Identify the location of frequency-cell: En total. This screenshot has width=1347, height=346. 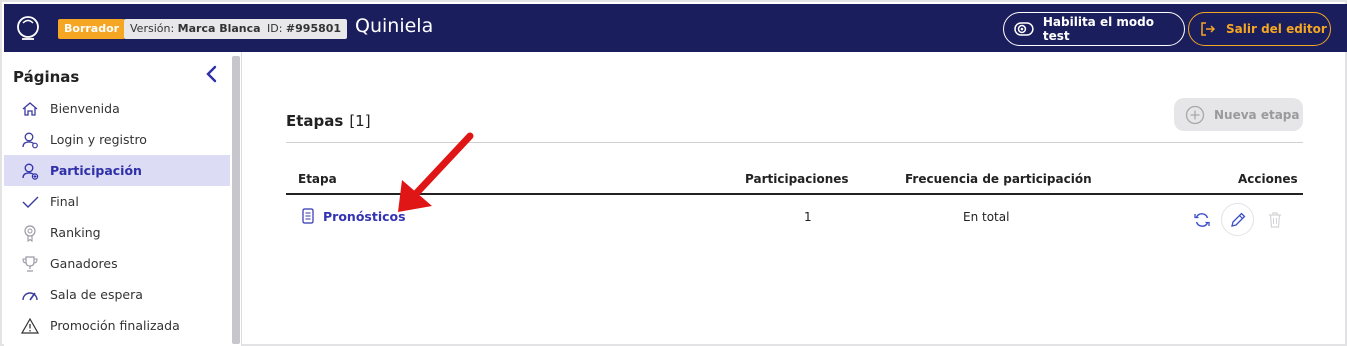
(986, 217).